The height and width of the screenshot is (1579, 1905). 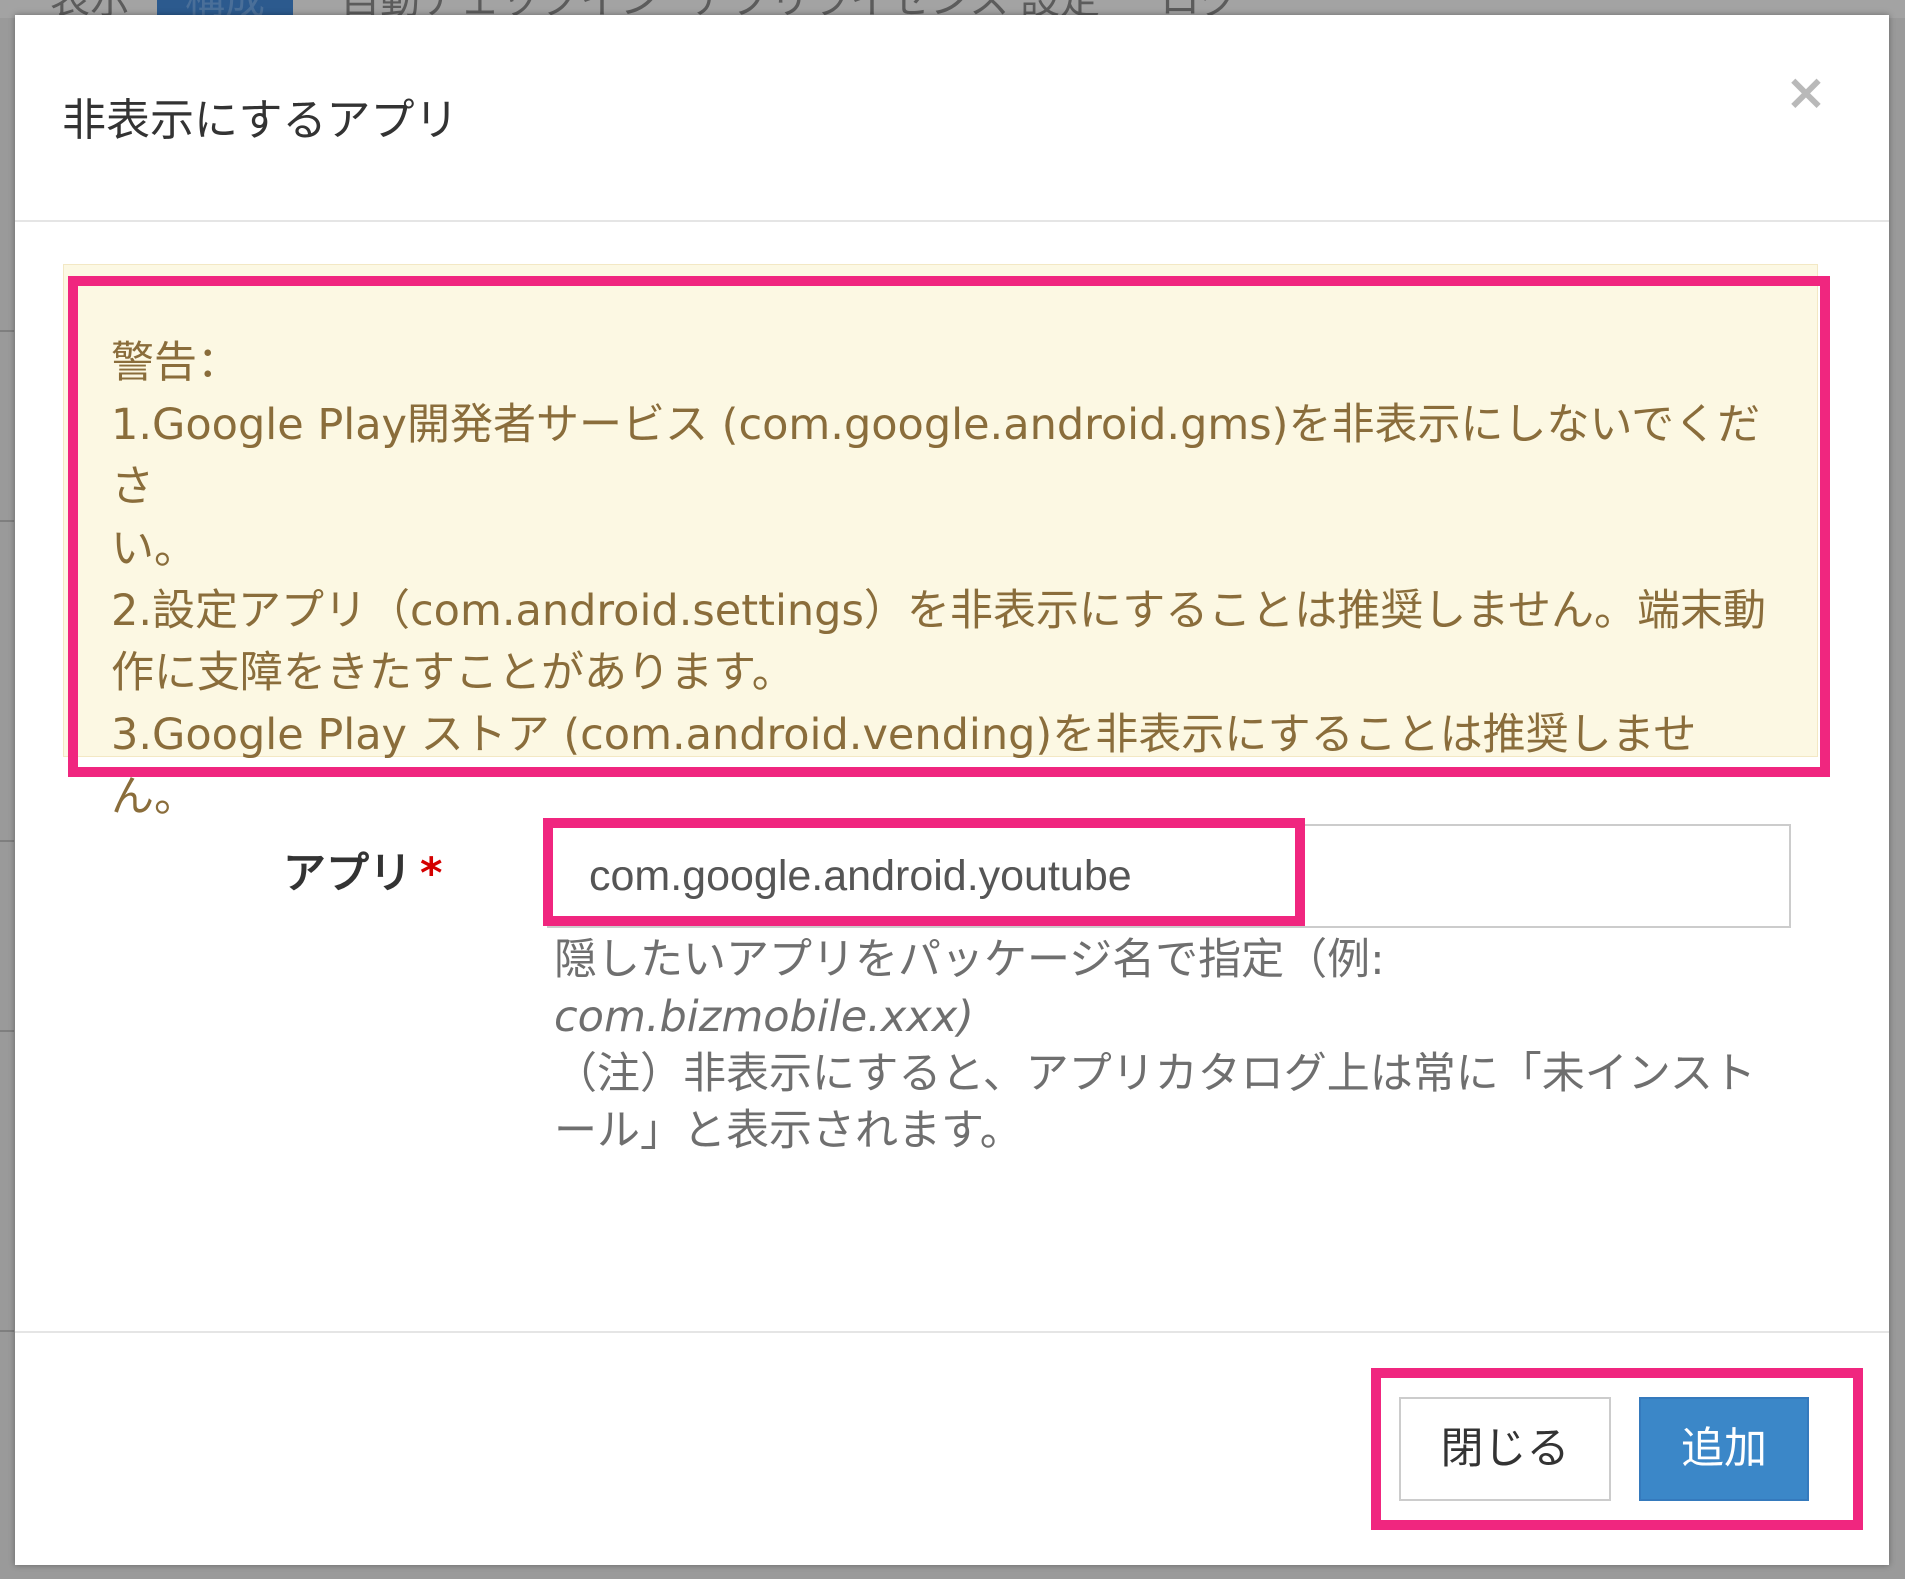 What do you see at coordinates (1169, 876) in the screenshot?
I see `app-package-input` at bounding box center [1169, 876].